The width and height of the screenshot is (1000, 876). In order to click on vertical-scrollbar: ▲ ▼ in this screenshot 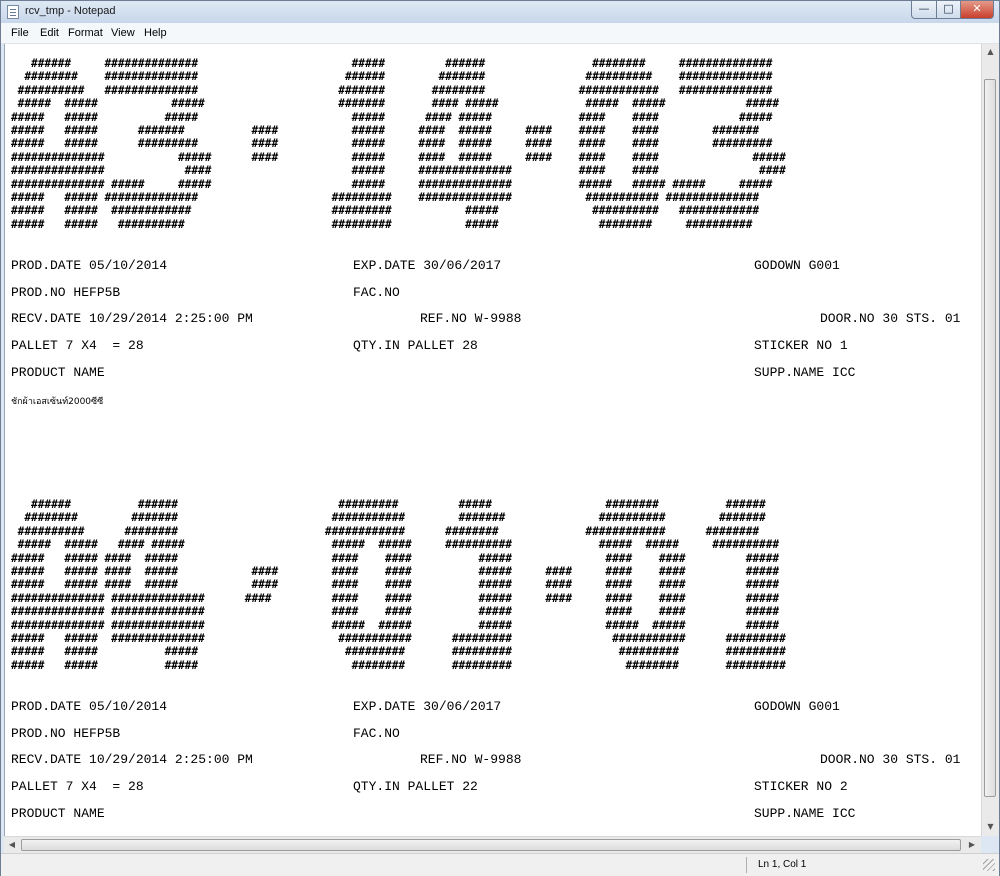, I will do `click(990, 440)`.